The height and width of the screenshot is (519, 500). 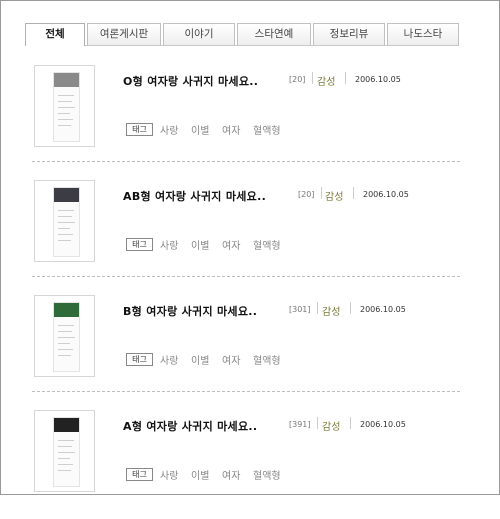 What do you see at coordinates (190, 81) in the screenshot?
I see `post-title: O형 여자랑 사귀지 마세요..` at bounding box center [190, 81].